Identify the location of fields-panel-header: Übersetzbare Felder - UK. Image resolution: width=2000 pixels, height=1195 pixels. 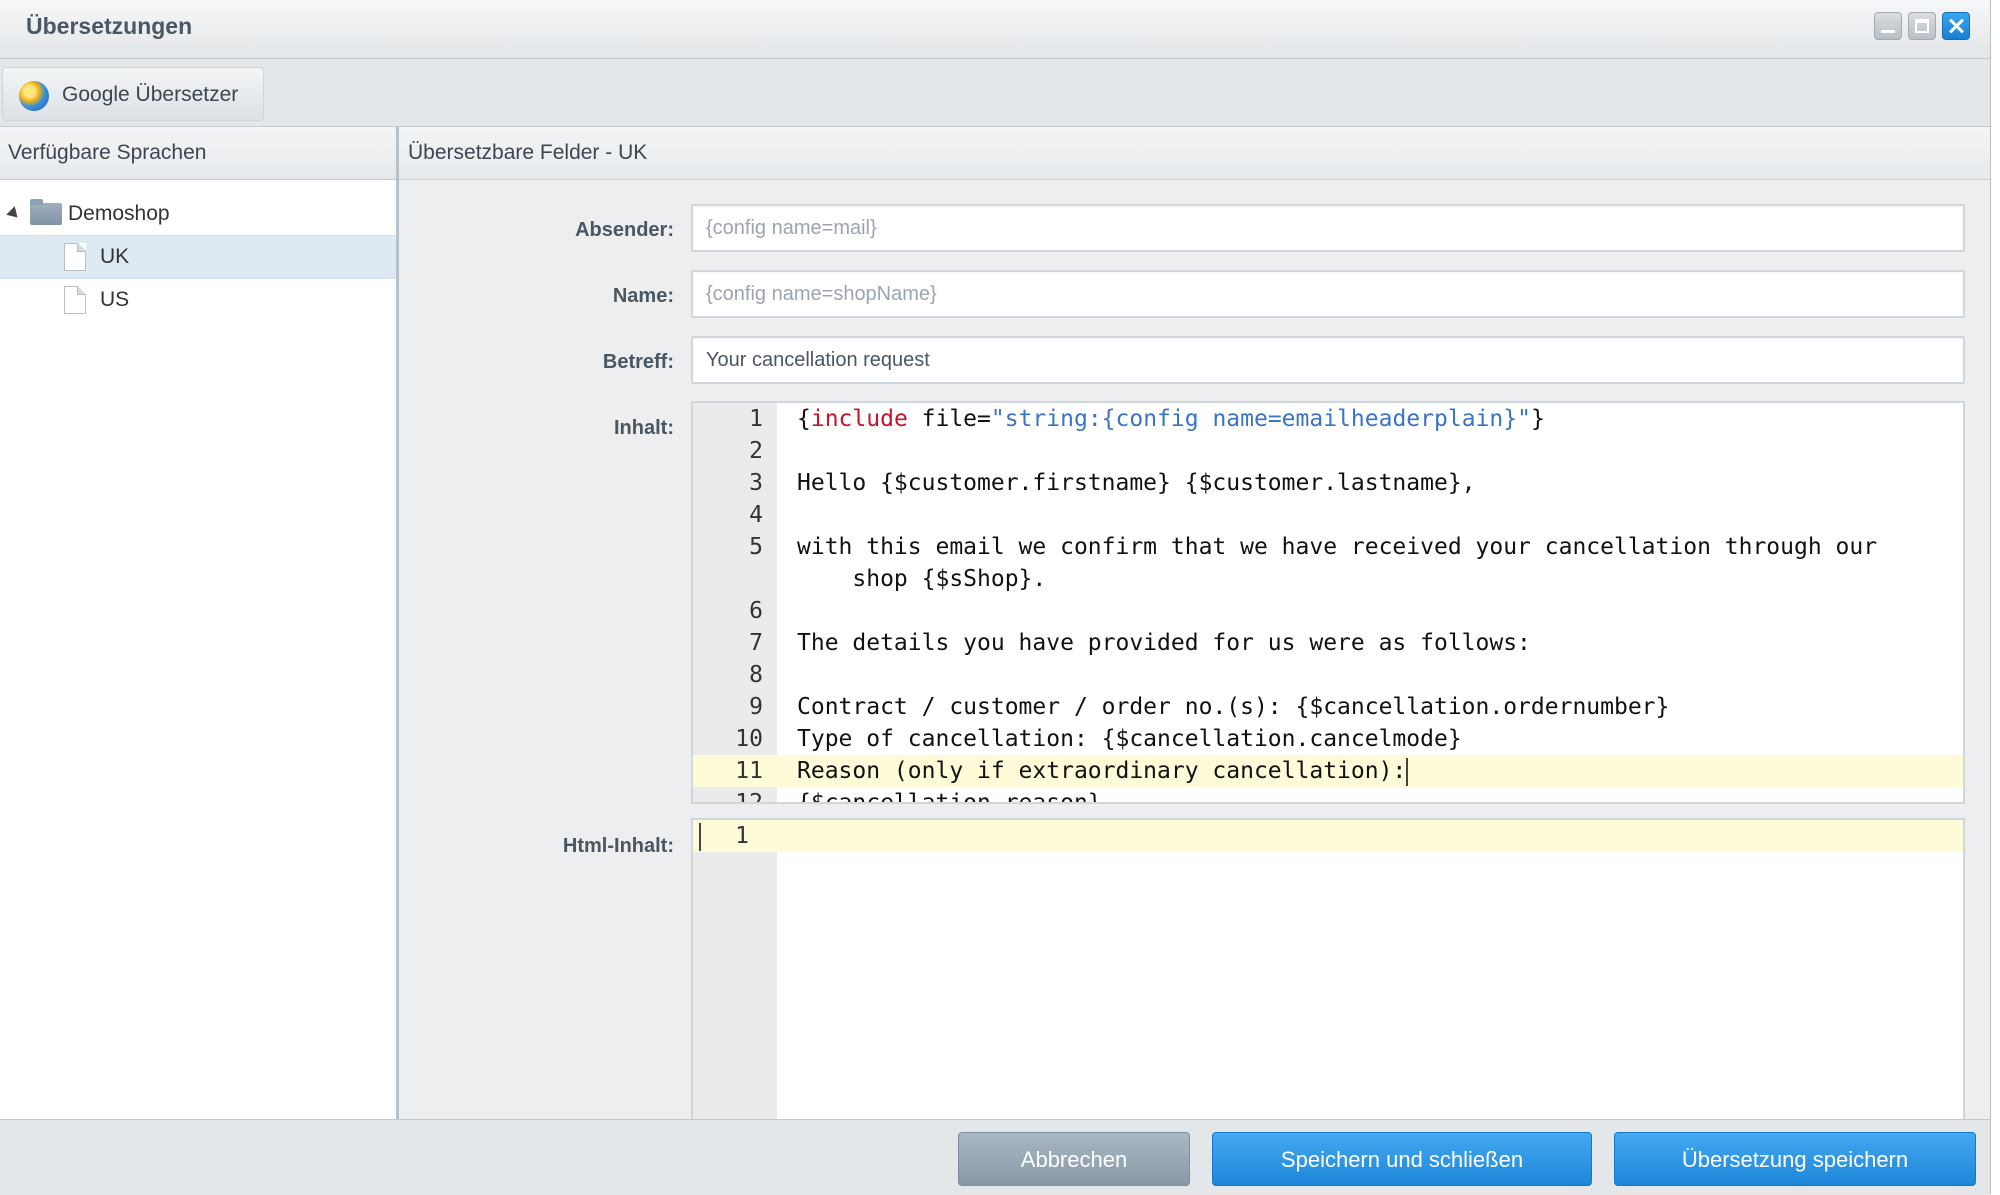
(1194, 153).